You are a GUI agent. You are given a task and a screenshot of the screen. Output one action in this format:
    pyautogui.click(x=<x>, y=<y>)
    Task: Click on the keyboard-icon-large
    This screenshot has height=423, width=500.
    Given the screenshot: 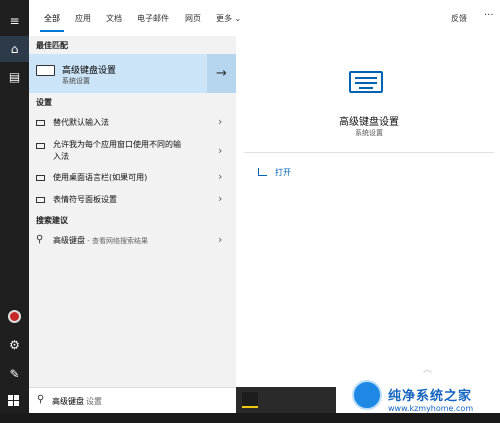 What is the action you would take?
    pyautogui.click(x=366, y=82)
    